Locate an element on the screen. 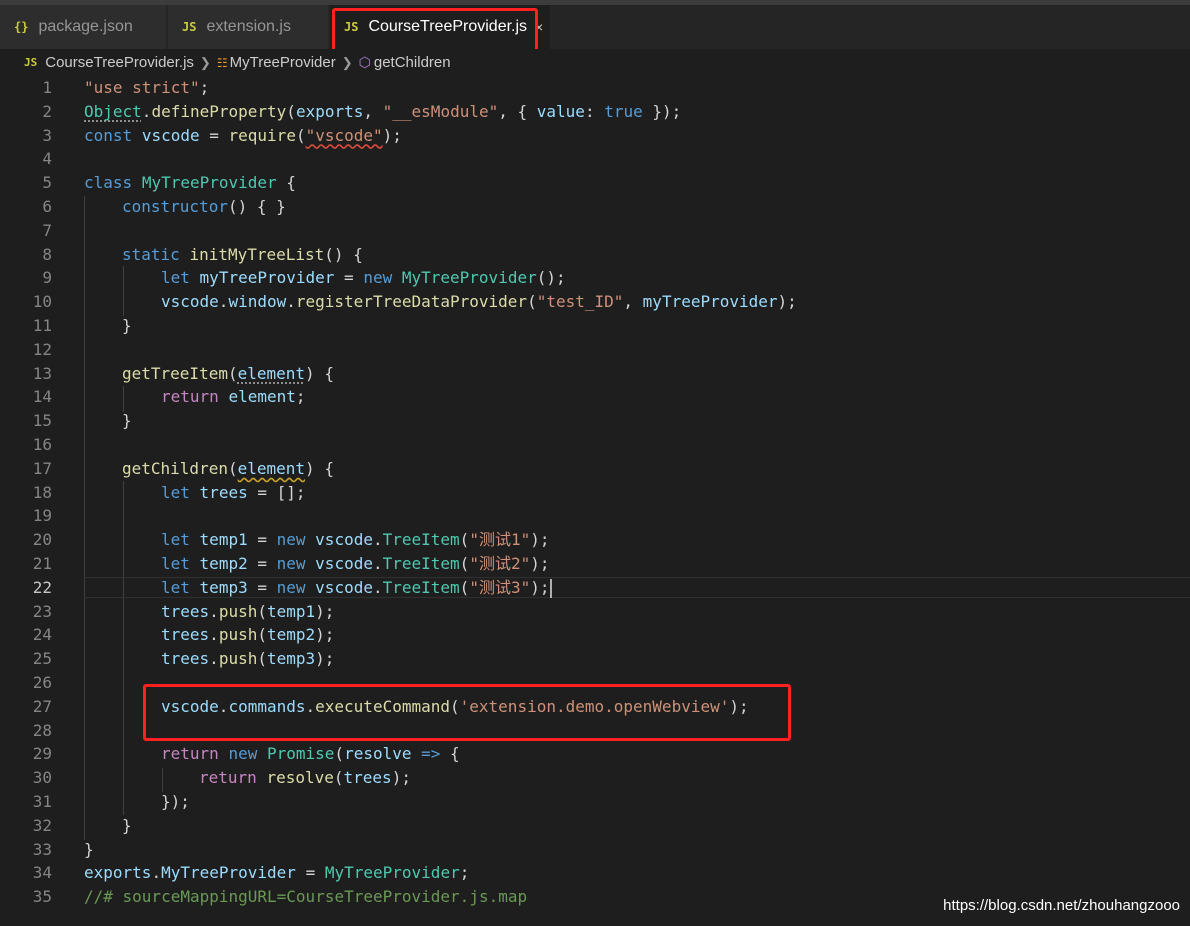 This screenshot has height=926, width=1190. line-number: 18 is located at coordinates (42, 492).